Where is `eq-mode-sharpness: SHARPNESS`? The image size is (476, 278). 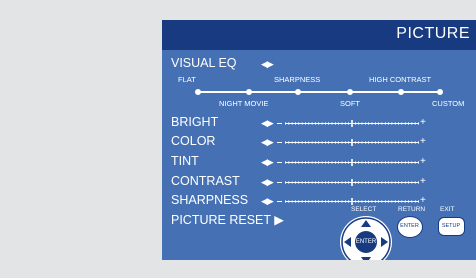 eq-mode-sharpness: SHARPNESS is located at coordinates (297, 79).